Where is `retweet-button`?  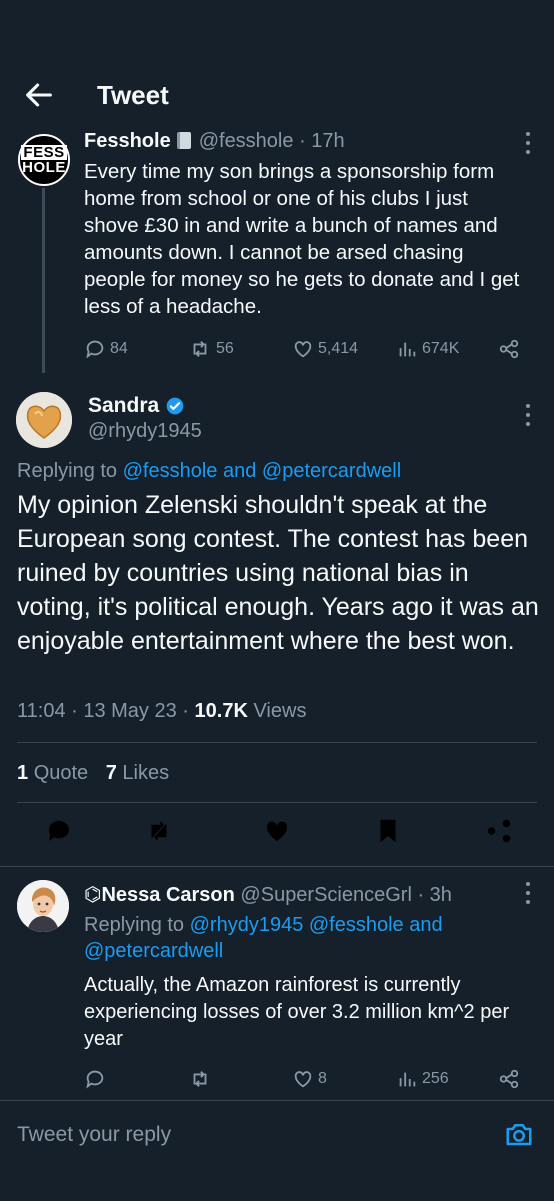 retweet-button is located at coordinates (200, 1079).